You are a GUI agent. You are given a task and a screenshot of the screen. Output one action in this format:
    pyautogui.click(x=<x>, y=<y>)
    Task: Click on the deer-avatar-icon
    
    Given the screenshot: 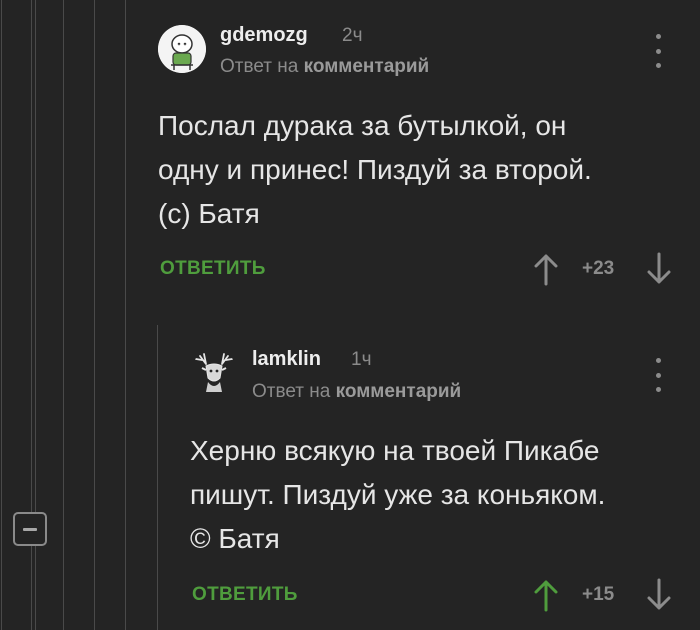 What is the action you would take?
    pyautogui.click(x=214, y=372)
    